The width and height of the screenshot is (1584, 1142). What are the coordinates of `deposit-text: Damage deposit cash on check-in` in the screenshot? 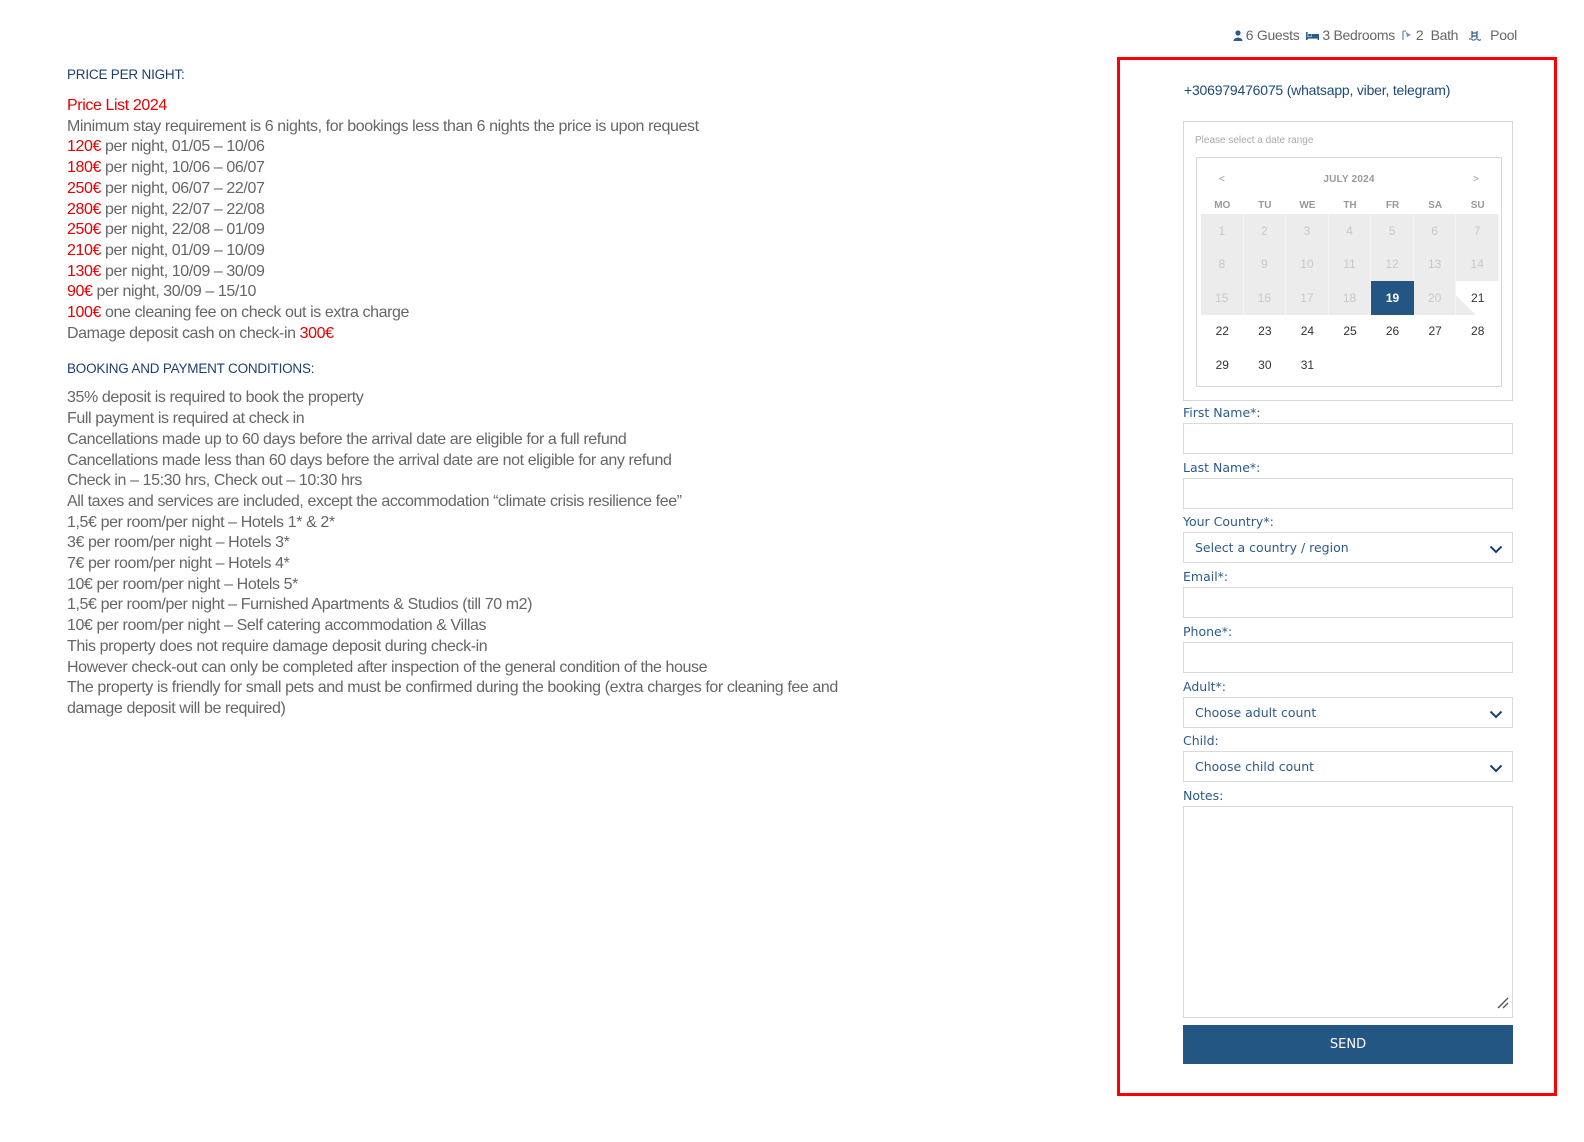 It's located at (183, 333).